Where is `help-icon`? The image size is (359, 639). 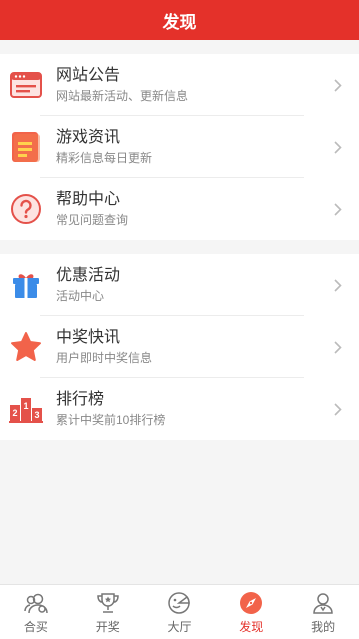 help-icon is located at coordinates (26, 209).